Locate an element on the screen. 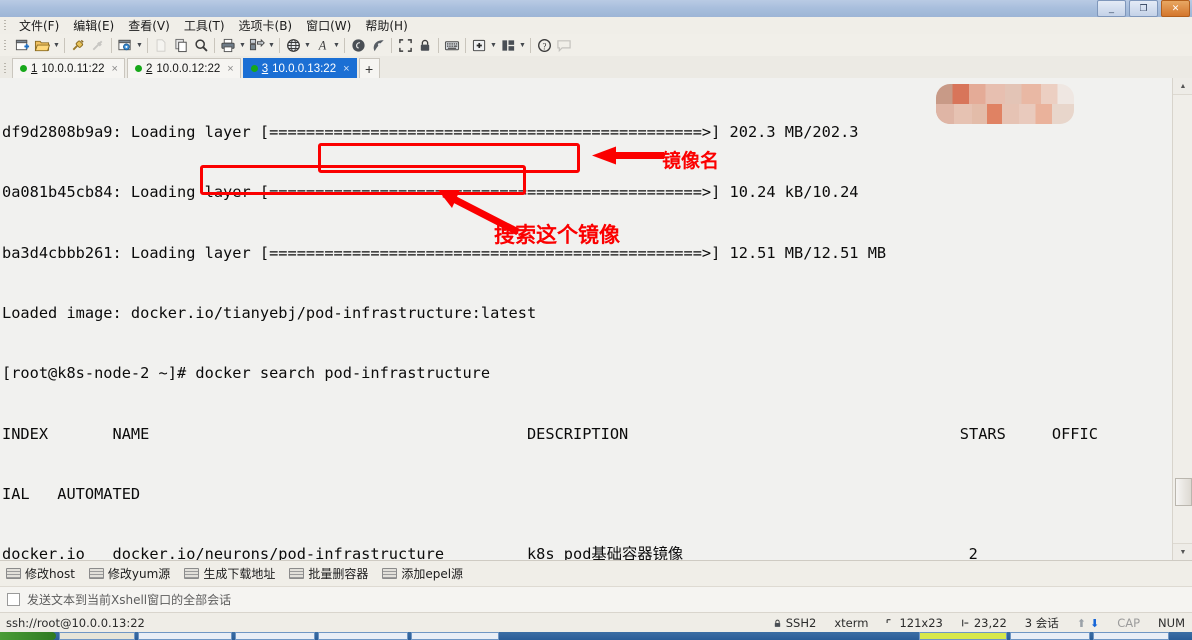 The width and height of the screenshot is (1192, 640). quick-button-modify-yum-source-label: 修改yum源 is located at coordinates (139, 574).